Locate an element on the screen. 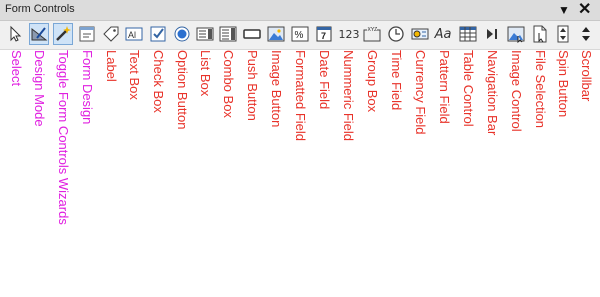 The width and height of the screenshot is (600, 297). scrollbar-icon is located at coordinates (586, 34).